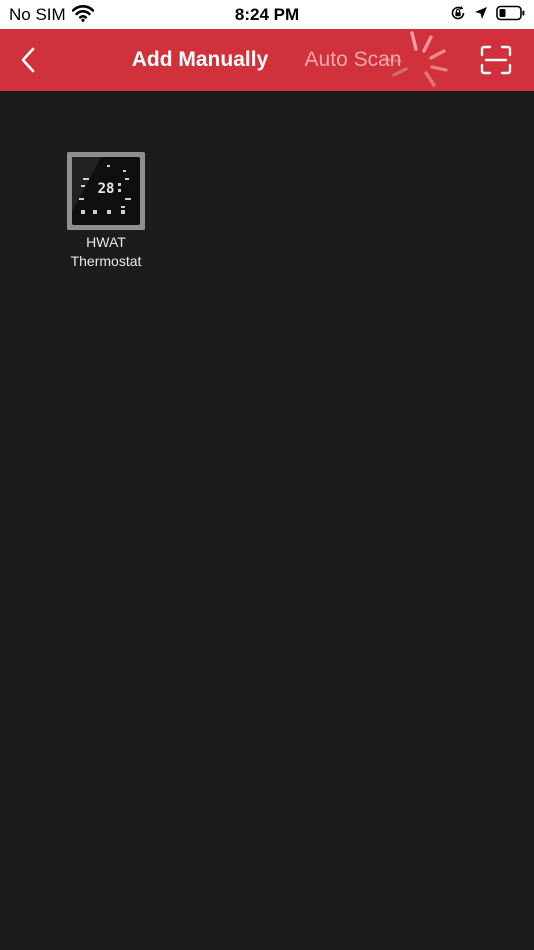 Image resolution: width=534 pixels, height=950 pixels. What do you see at coordinates (200, 60) in the screenshot?
I see `tab-add-manually: Add Manually` at bounding box center [200, 60].